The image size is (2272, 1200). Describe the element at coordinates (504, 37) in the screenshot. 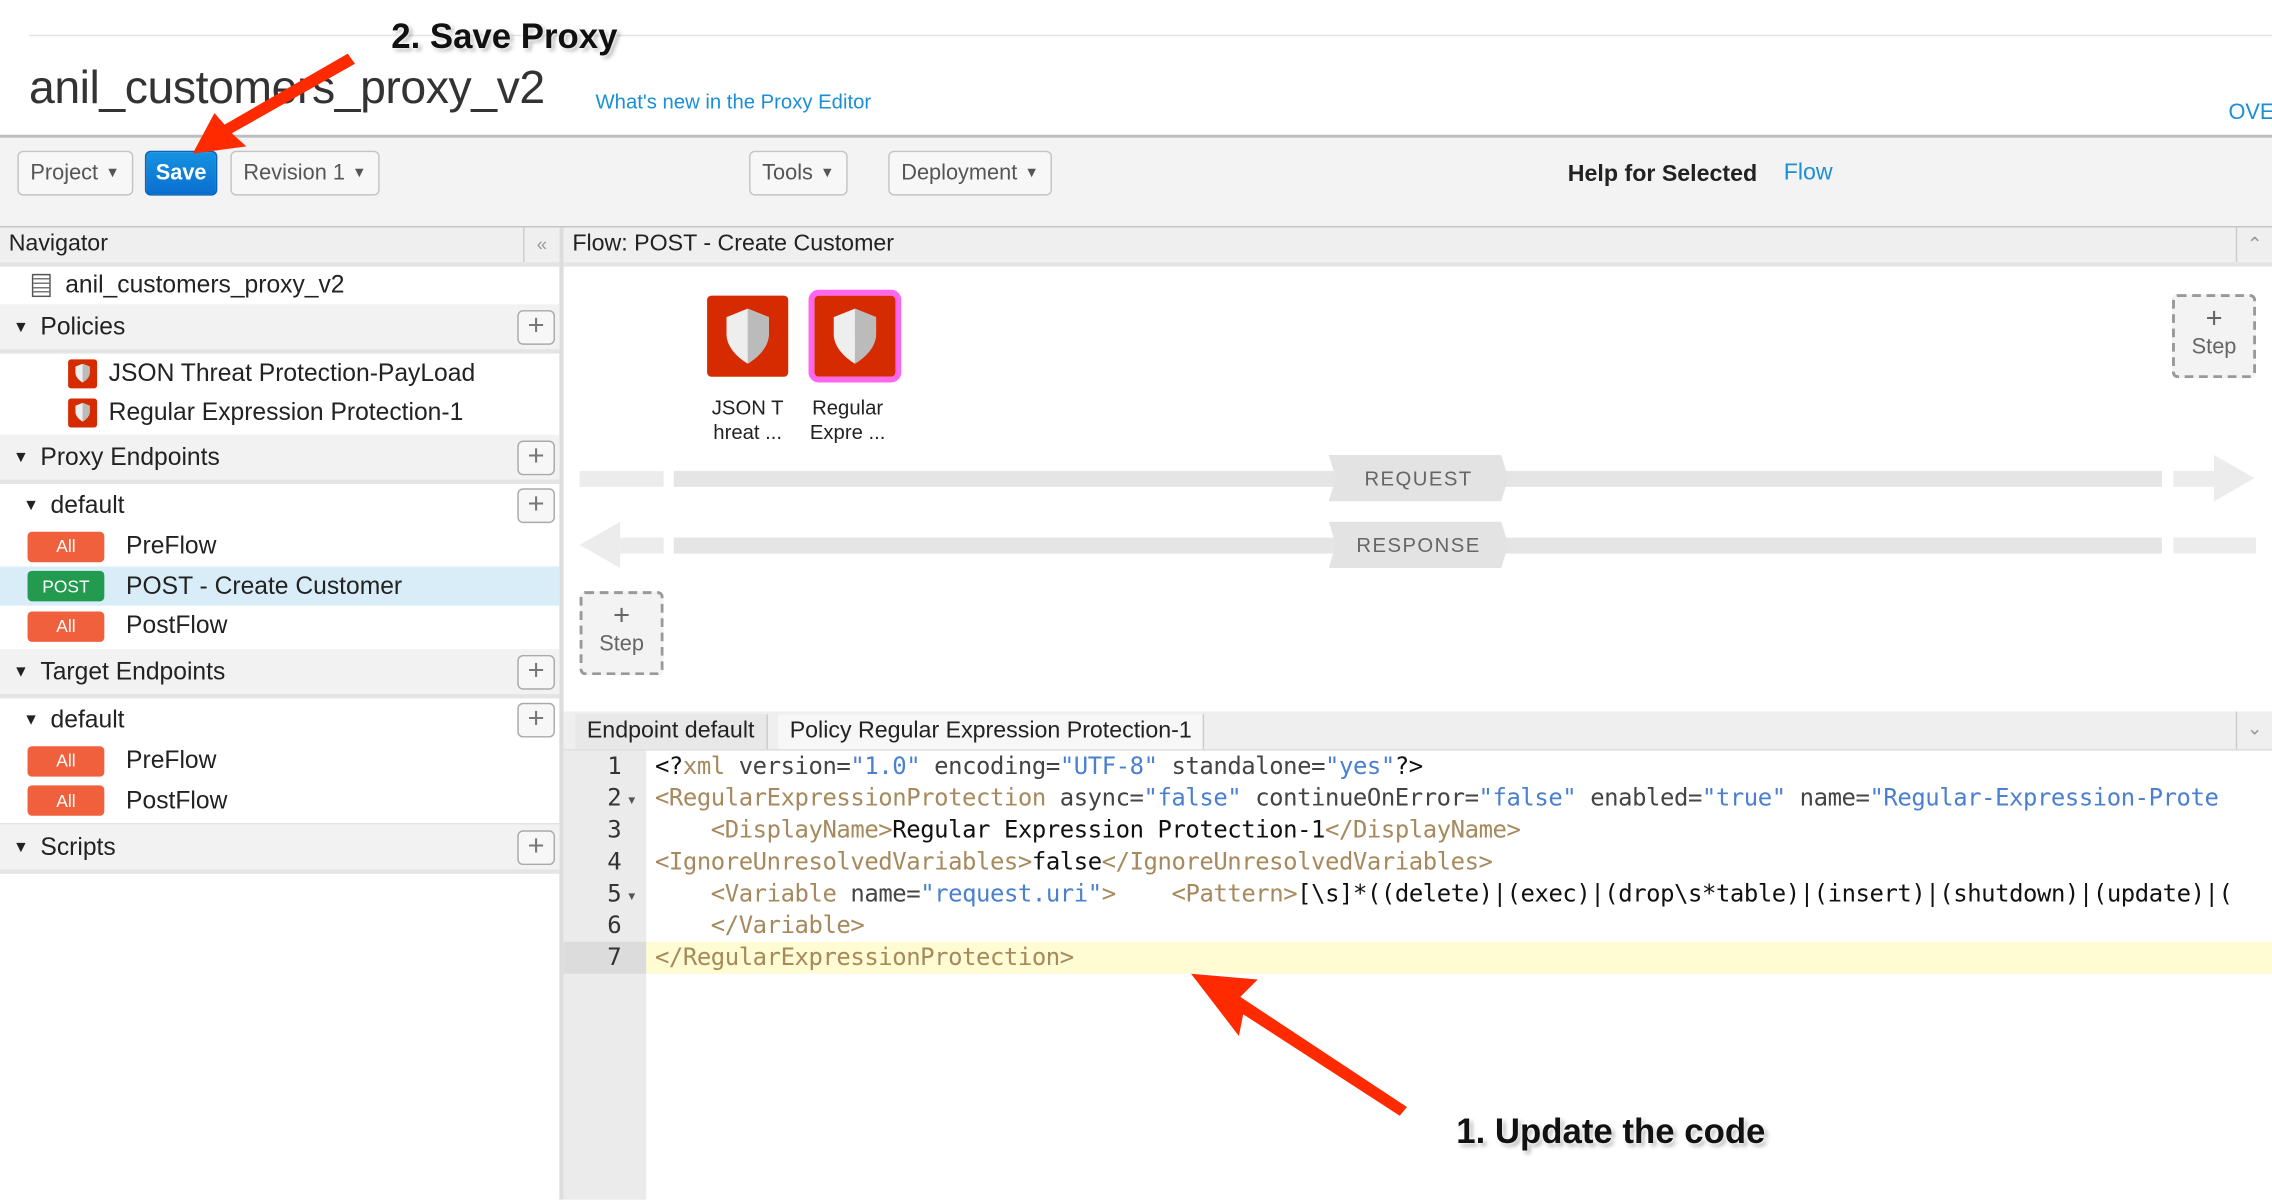

I see `save-proxy-annotation: 2. Save Proxy` at that location.